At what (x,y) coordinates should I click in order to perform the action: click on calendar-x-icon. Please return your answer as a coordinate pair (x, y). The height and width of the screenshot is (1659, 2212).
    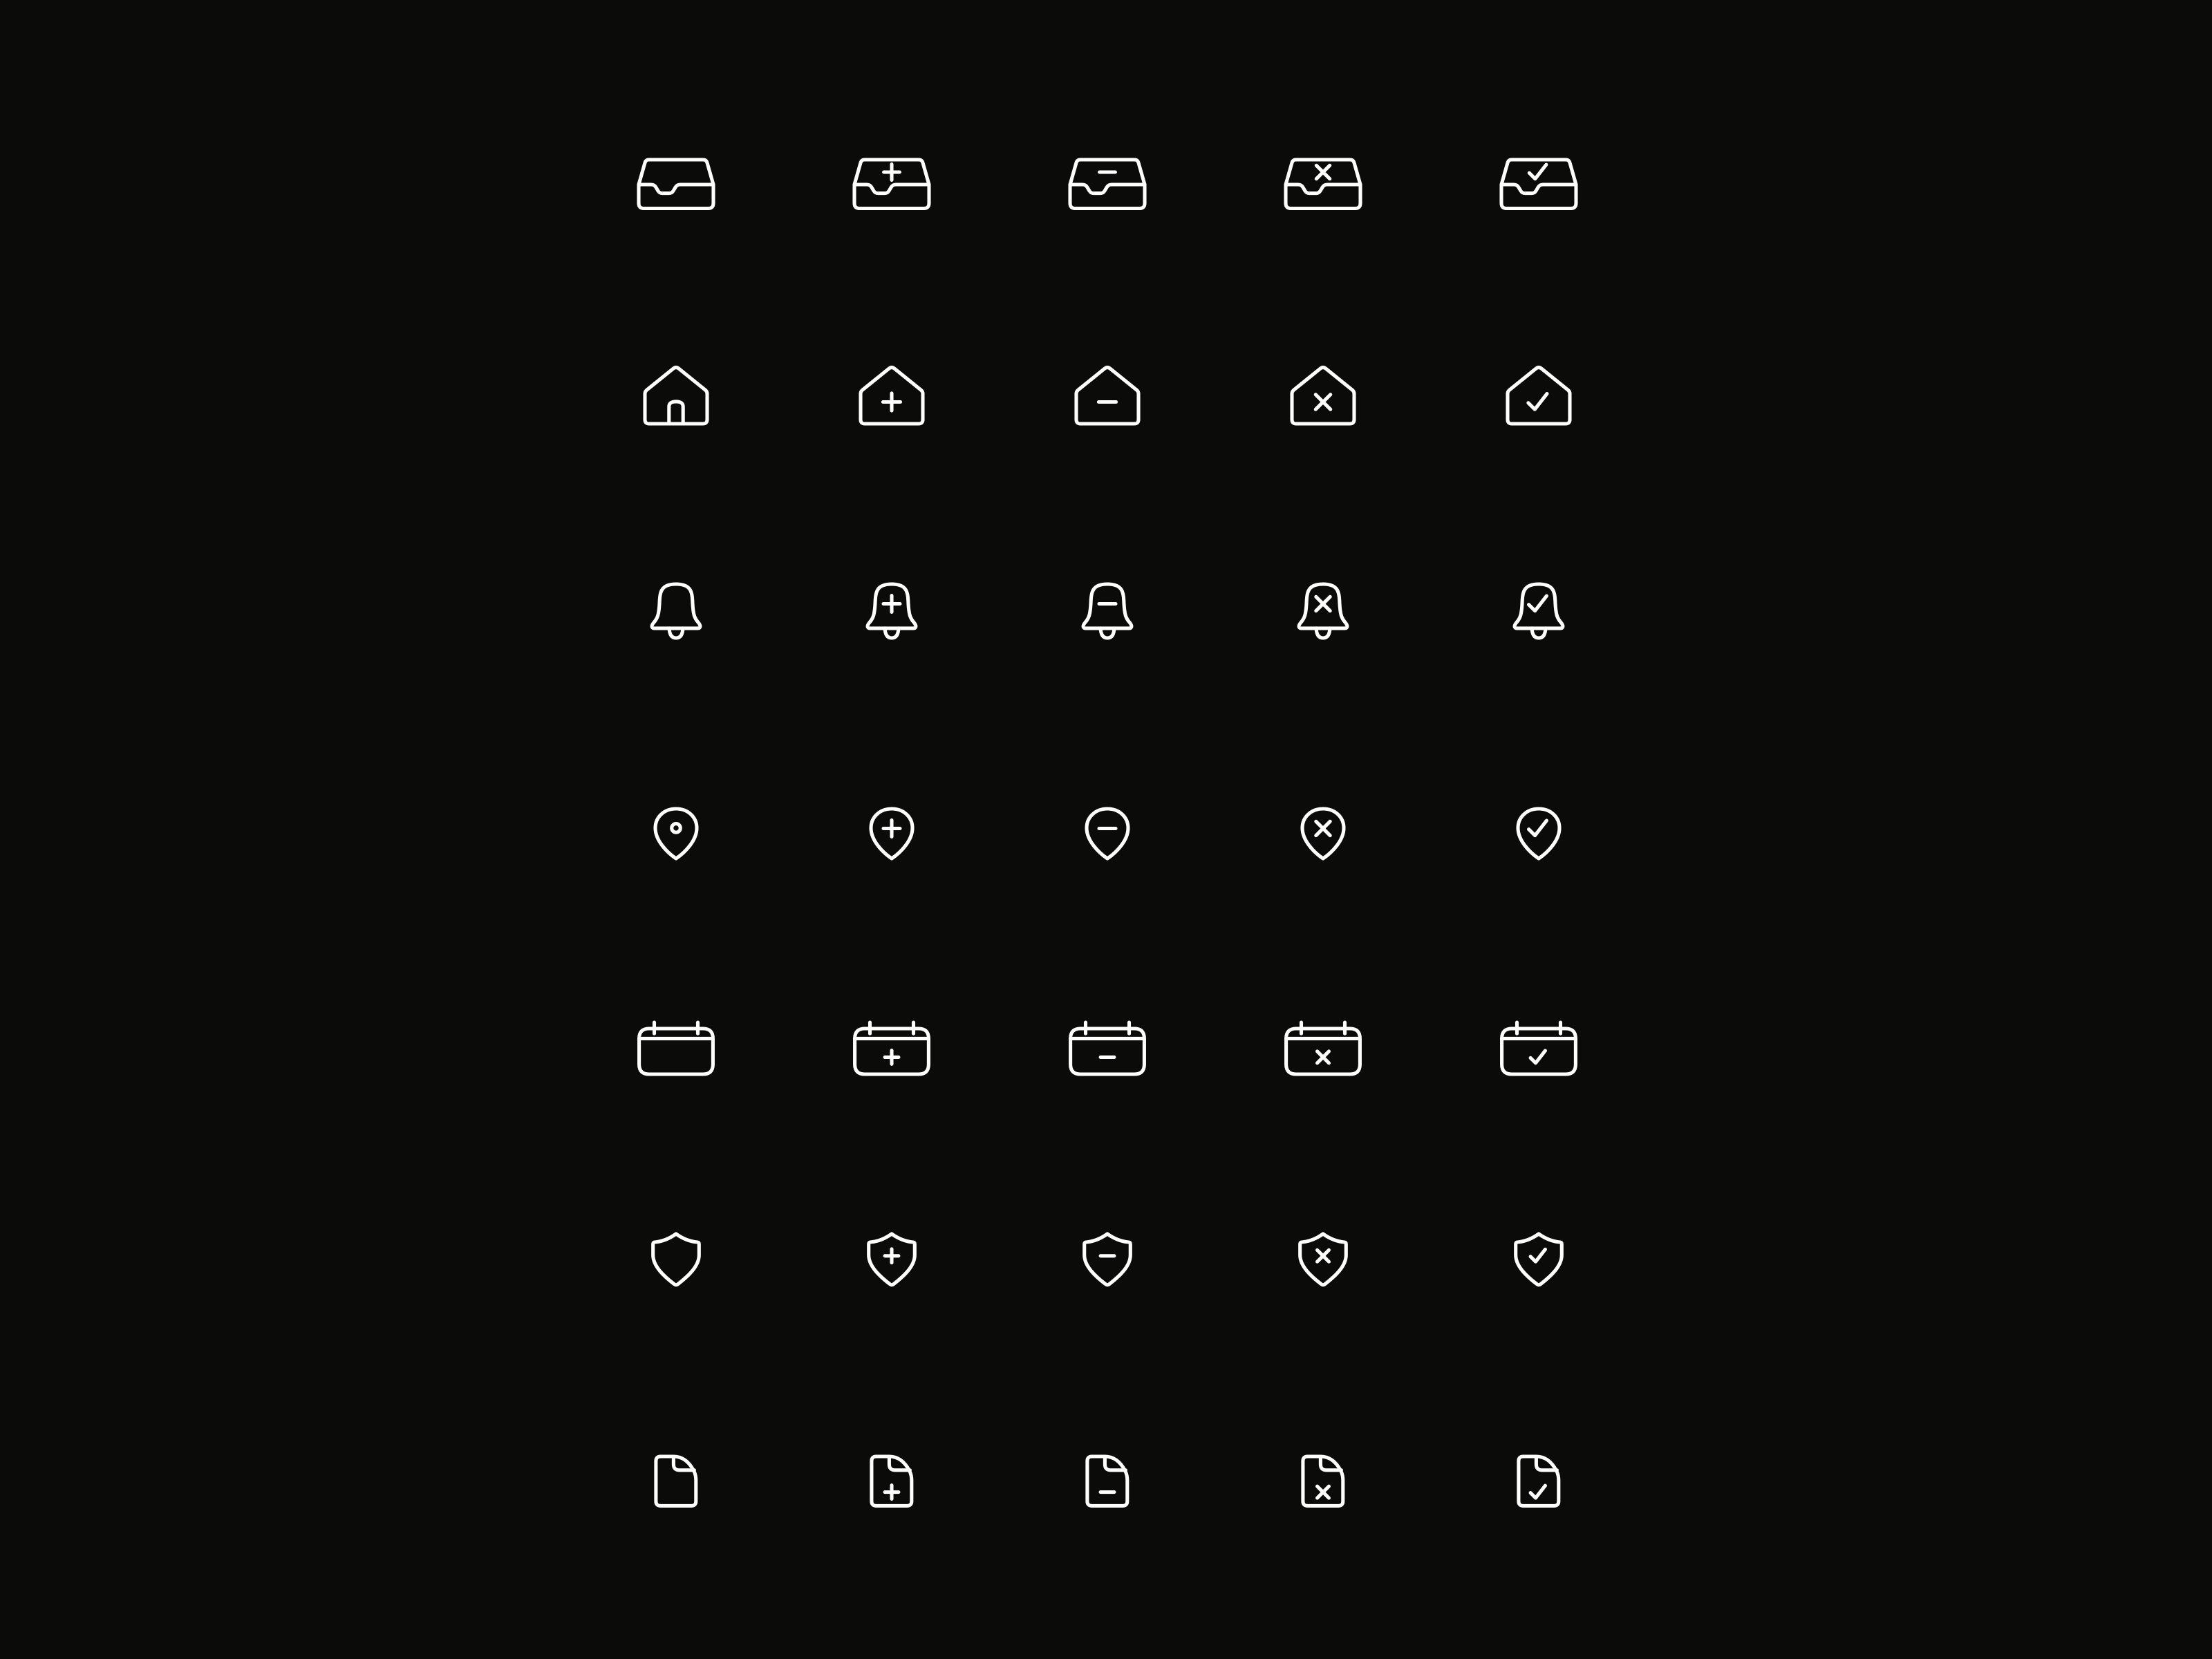
    Looking at the image, I should click on (1323, 1051).